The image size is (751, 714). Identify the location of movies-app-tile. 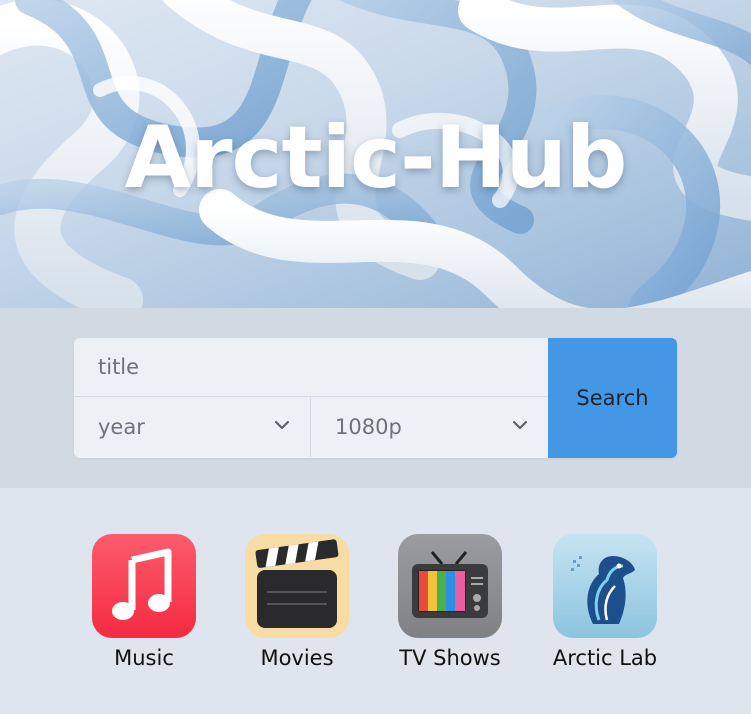
(297, 586).